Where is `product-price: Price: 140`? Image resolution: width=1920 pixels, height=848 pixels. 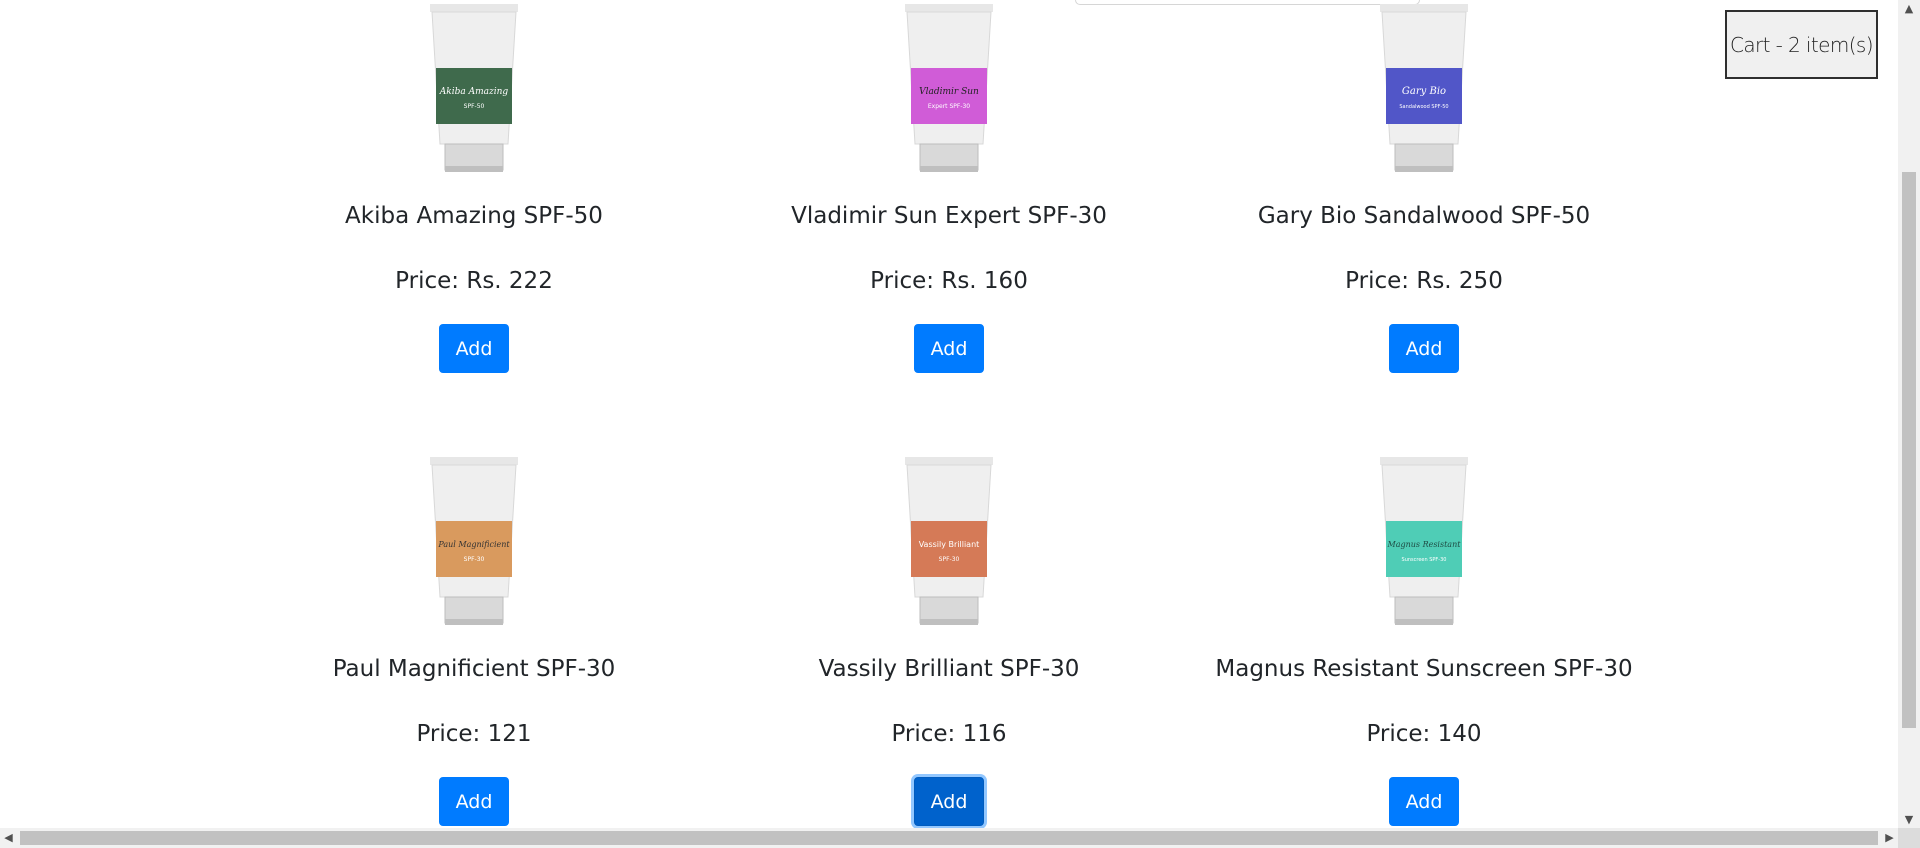
product-price: Price: 140 is located at coordinates (1424, 734).